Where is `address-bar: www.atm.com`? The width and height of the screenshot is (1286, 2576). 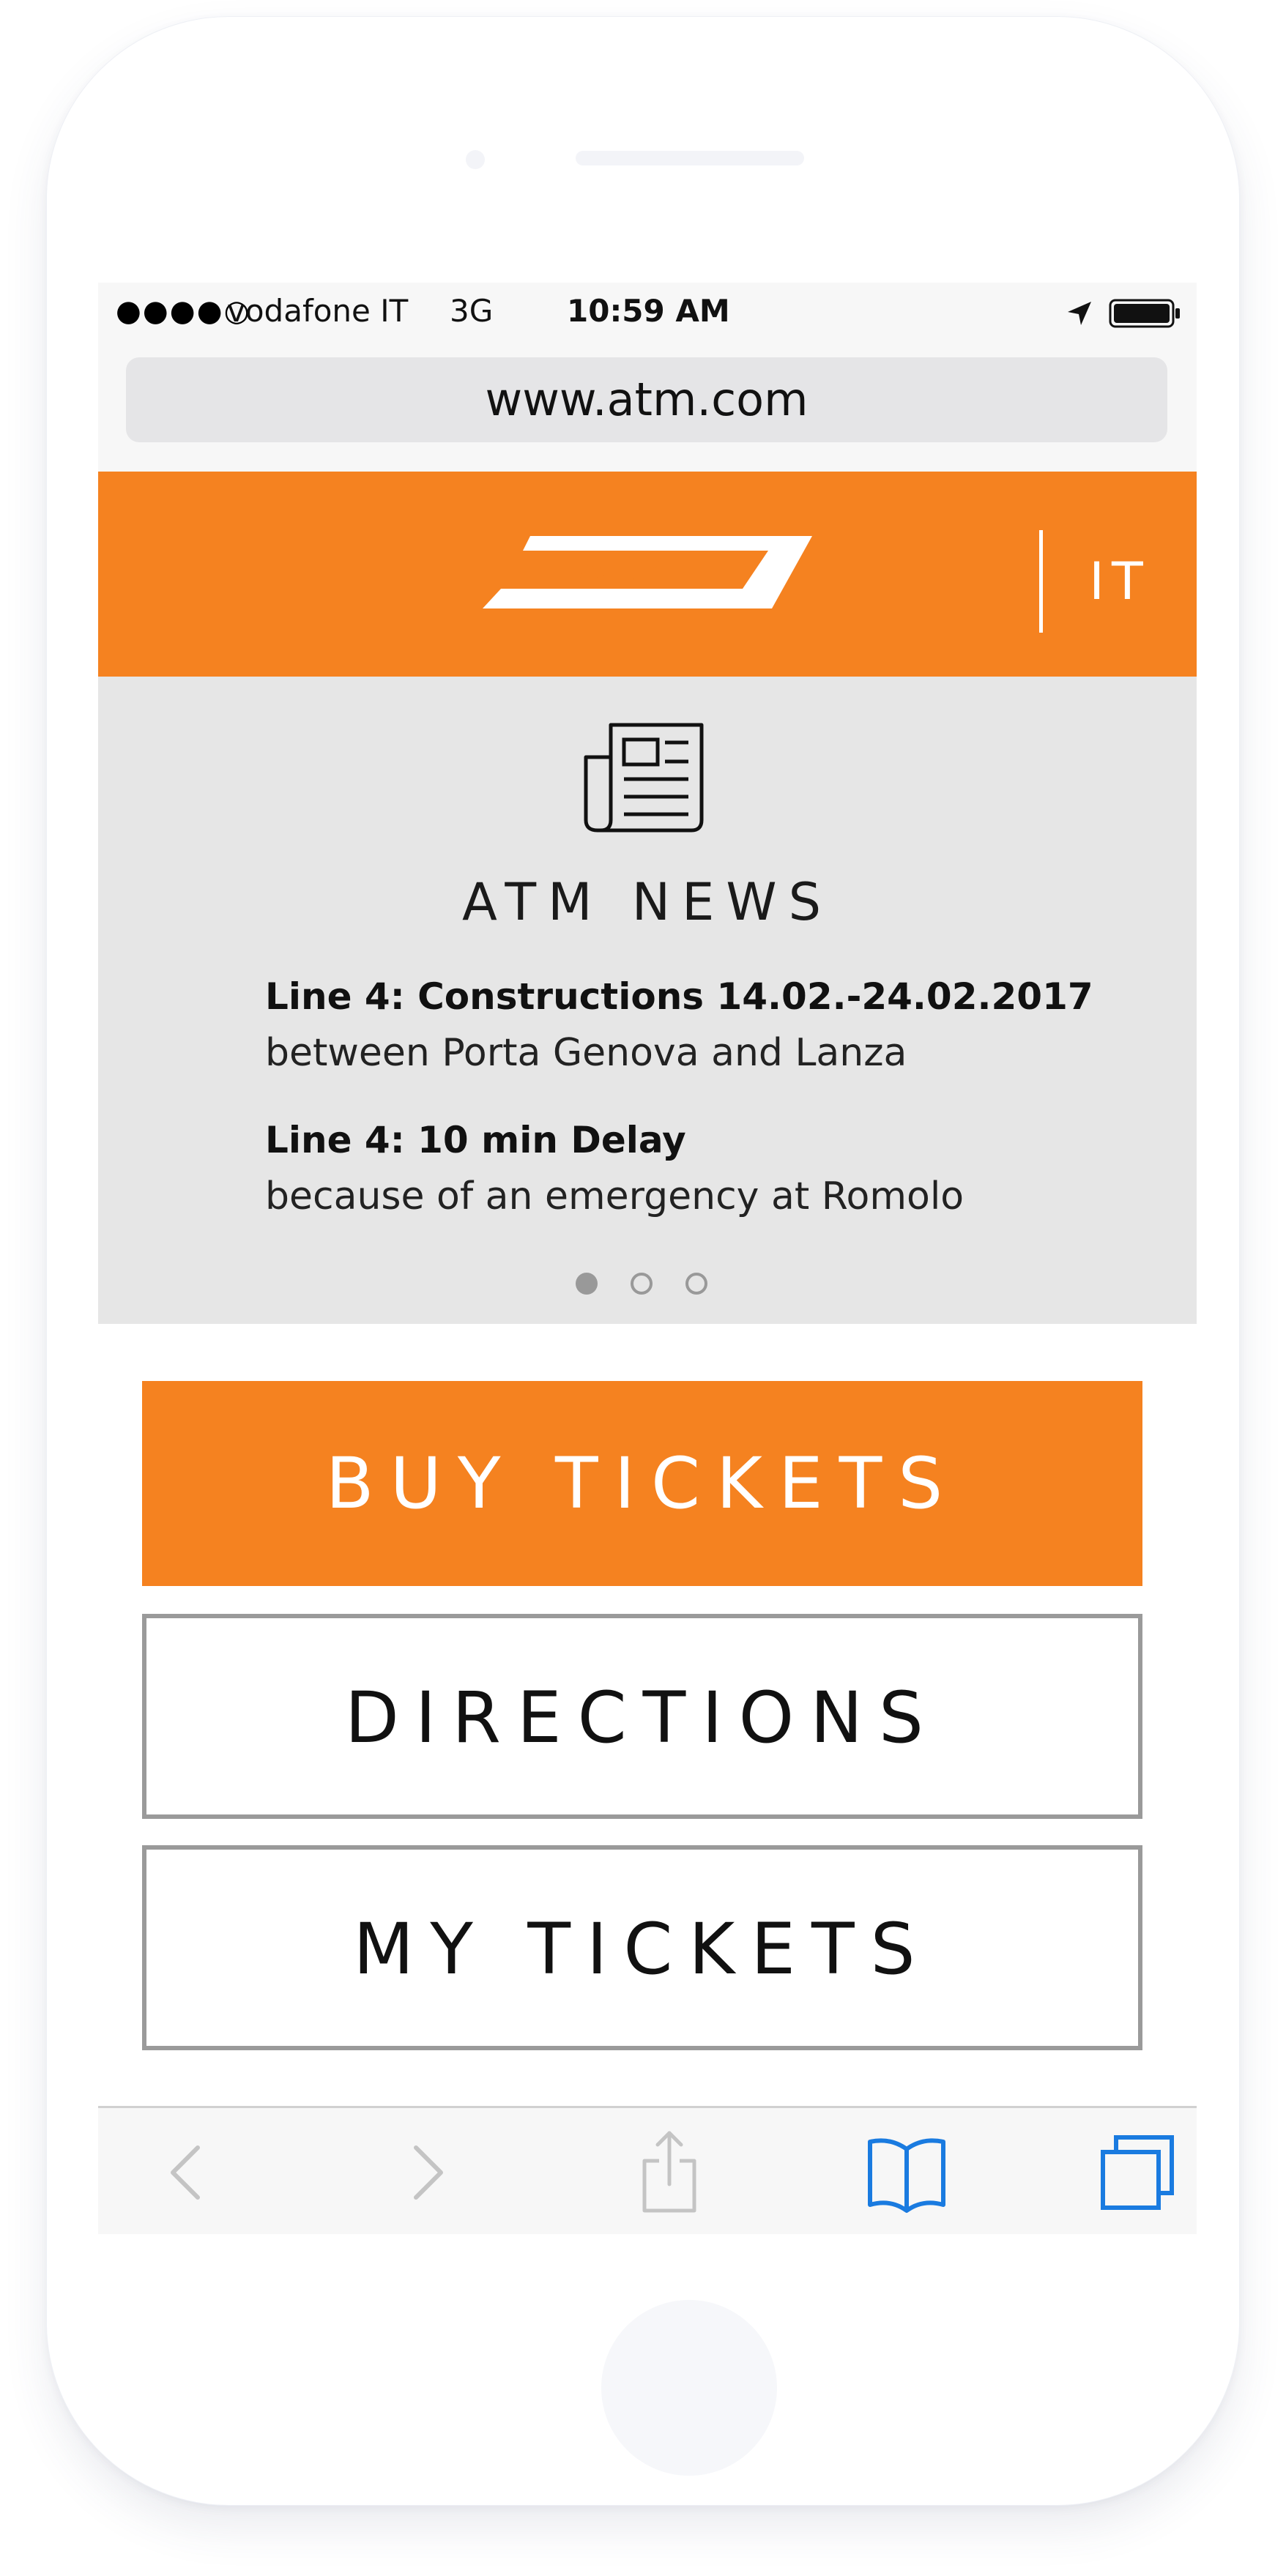 address-bar: www.atm.com is located at coordinates (646, 399).